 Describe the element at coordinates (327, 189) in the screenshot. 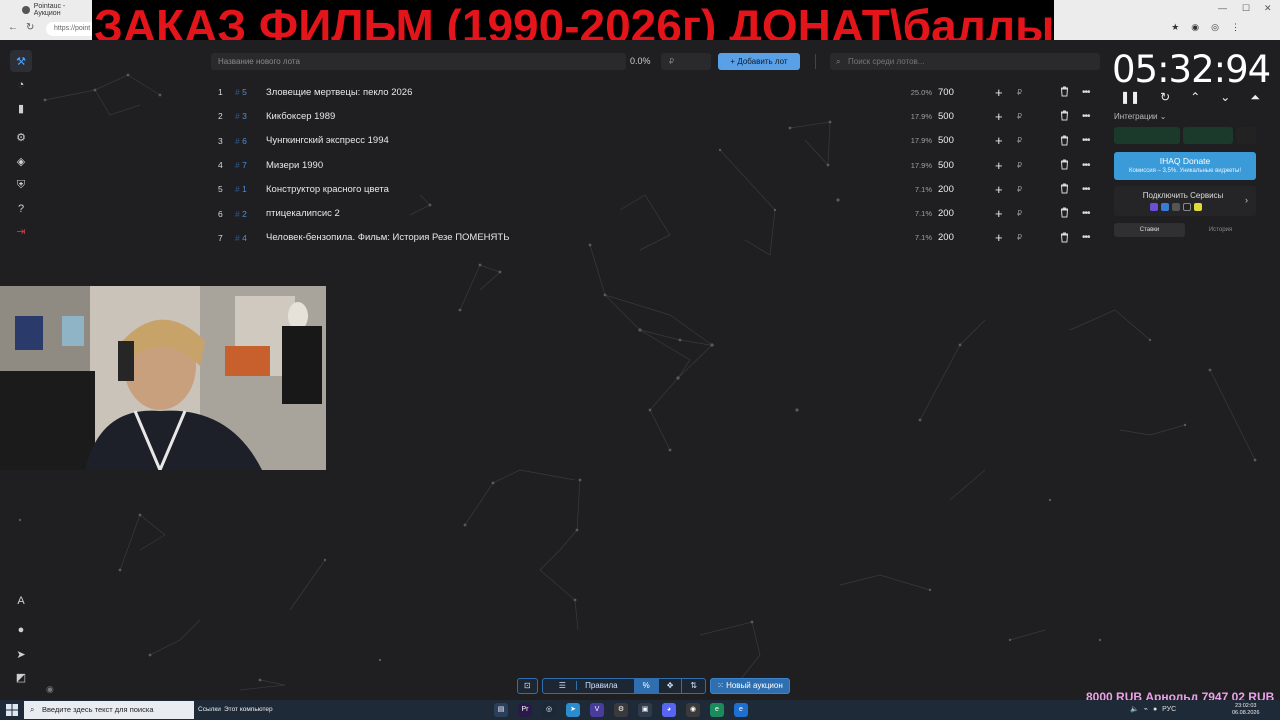

I see `lot-name: Конструктор красного цвета` at that location.